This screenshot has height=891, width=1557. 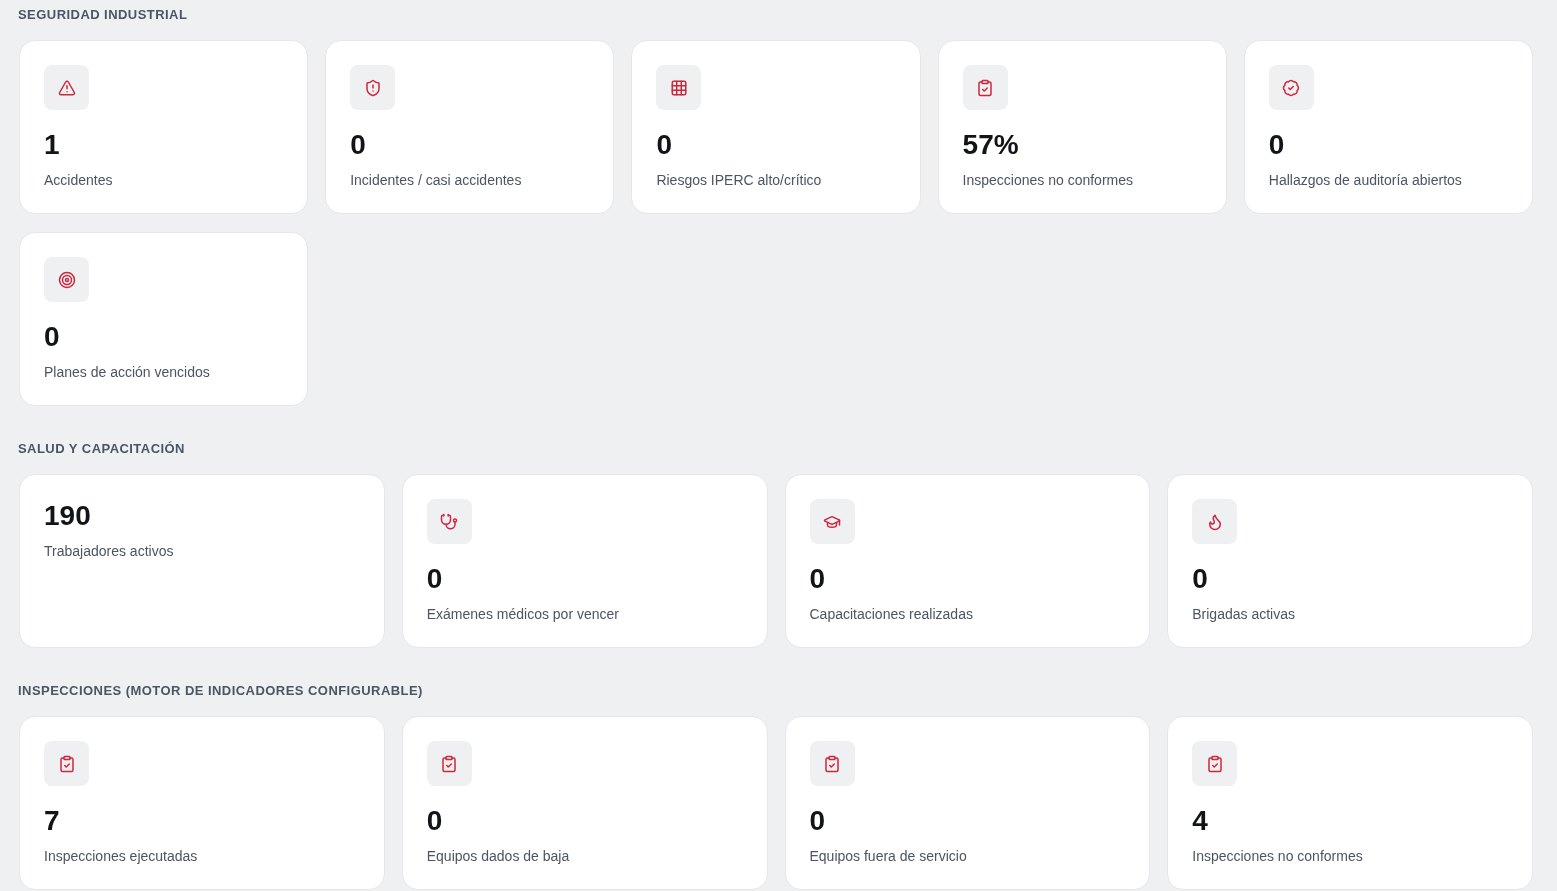 I want to click on section-title: SALUD Y CAPACITACIÓN, so click(x=102, y=449).